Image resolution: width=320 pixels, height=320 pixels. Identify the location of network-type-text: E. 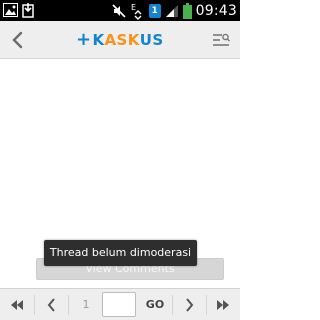
(133, 7).